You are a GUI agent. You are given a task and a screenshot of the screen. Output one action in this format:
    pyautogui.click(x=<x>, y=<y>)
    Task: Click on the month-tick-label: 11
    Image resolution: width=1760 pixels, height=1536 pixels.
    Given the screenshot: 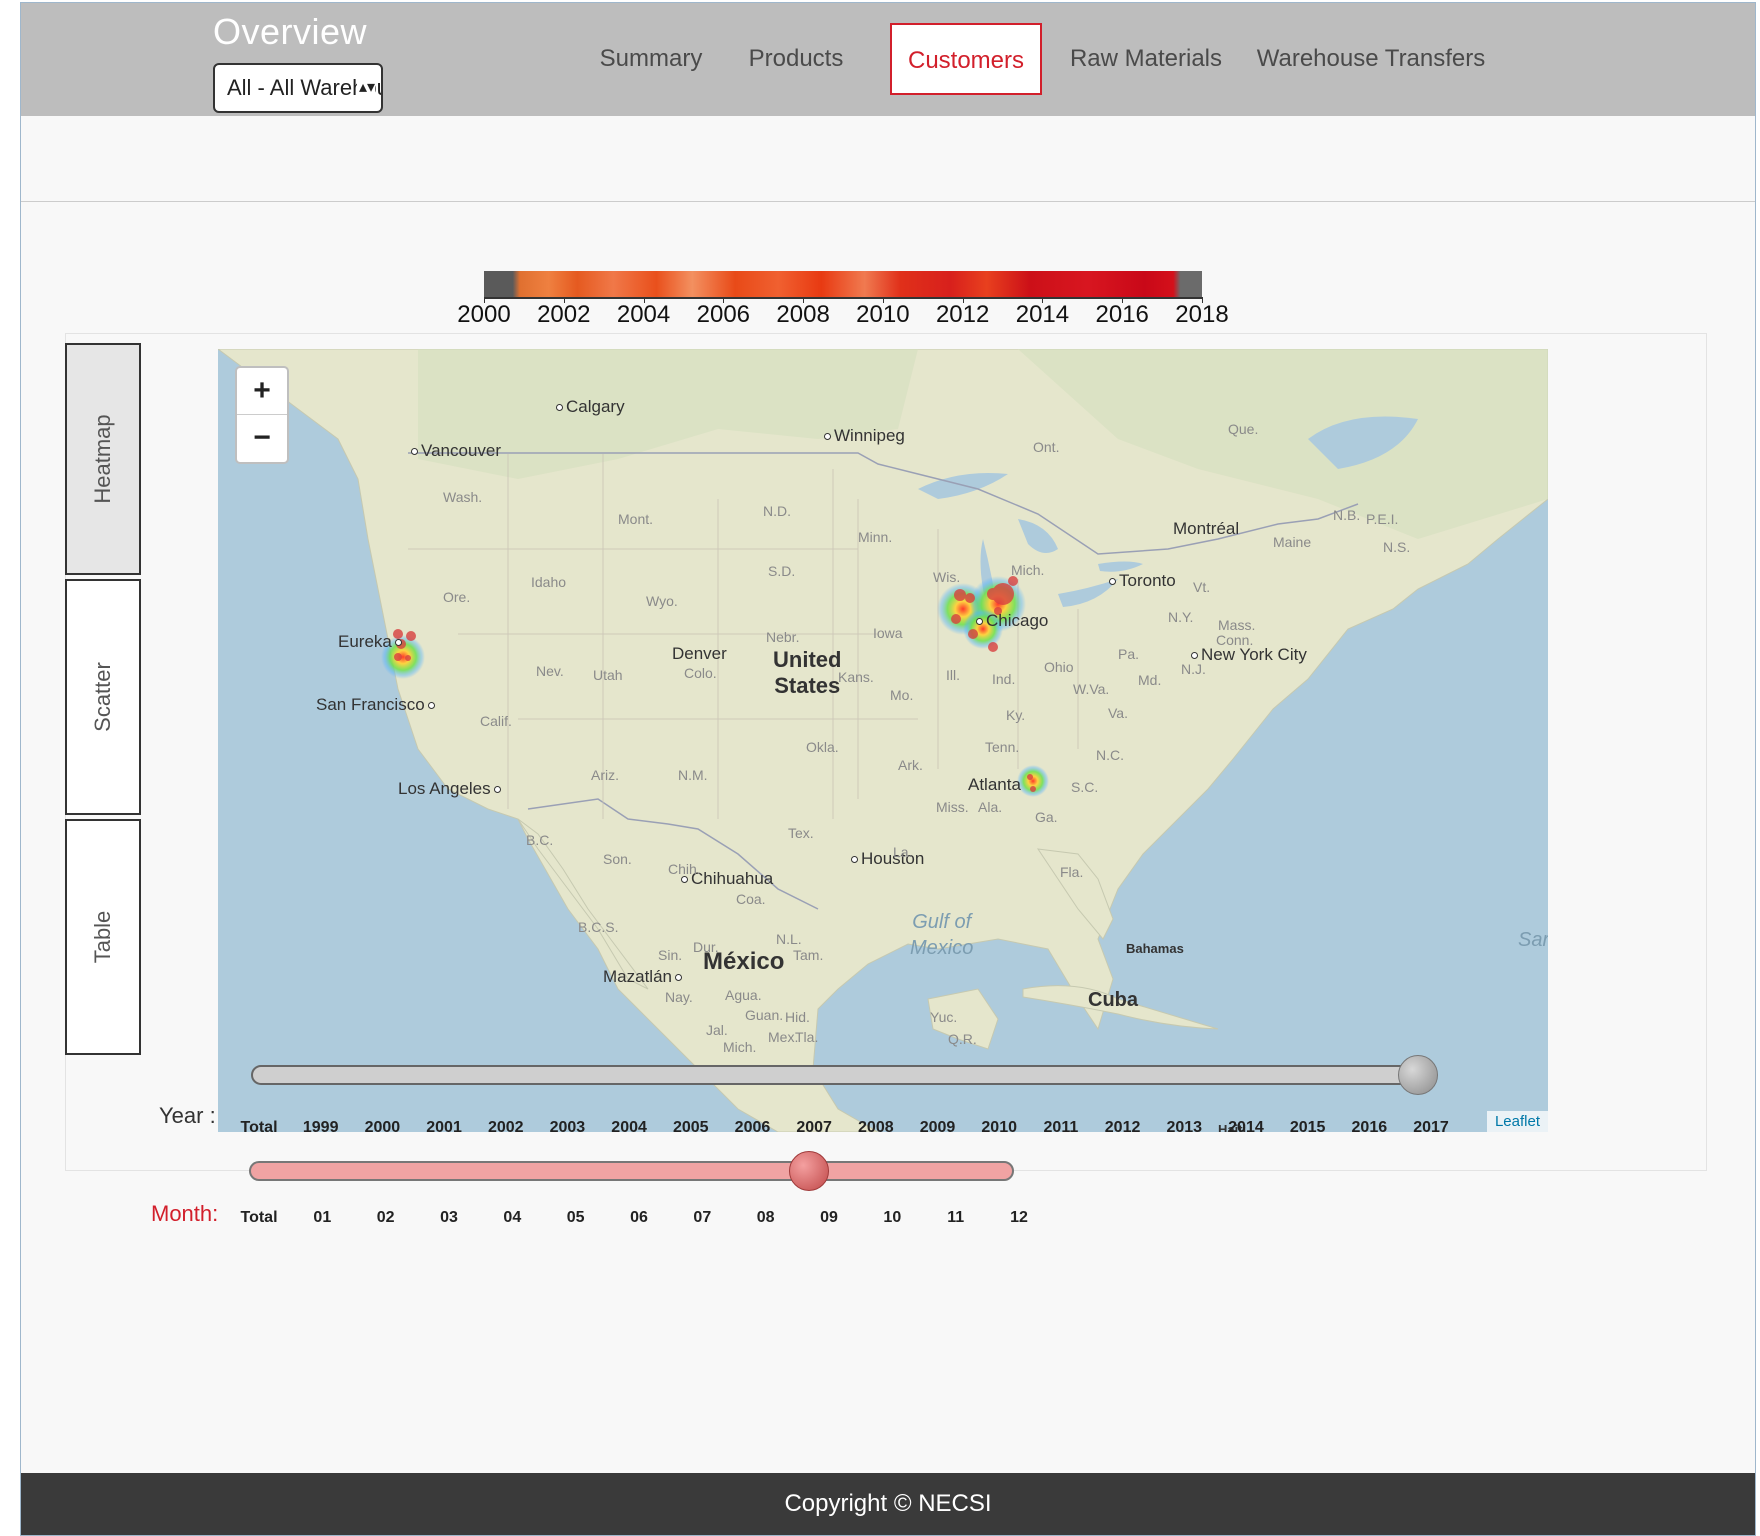 What is the action you would take?
    pyautogui.click(x=956, y=1218)
    